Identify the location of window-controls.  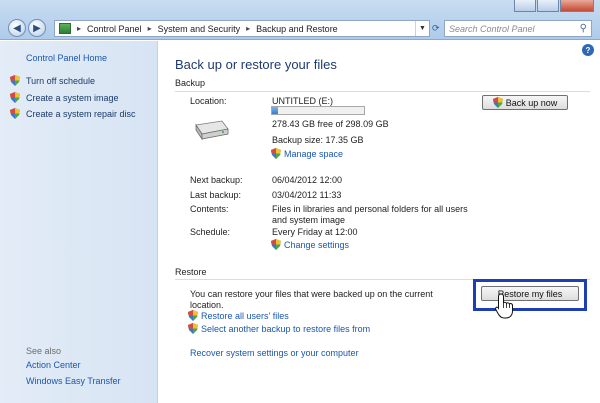
(553, 6).